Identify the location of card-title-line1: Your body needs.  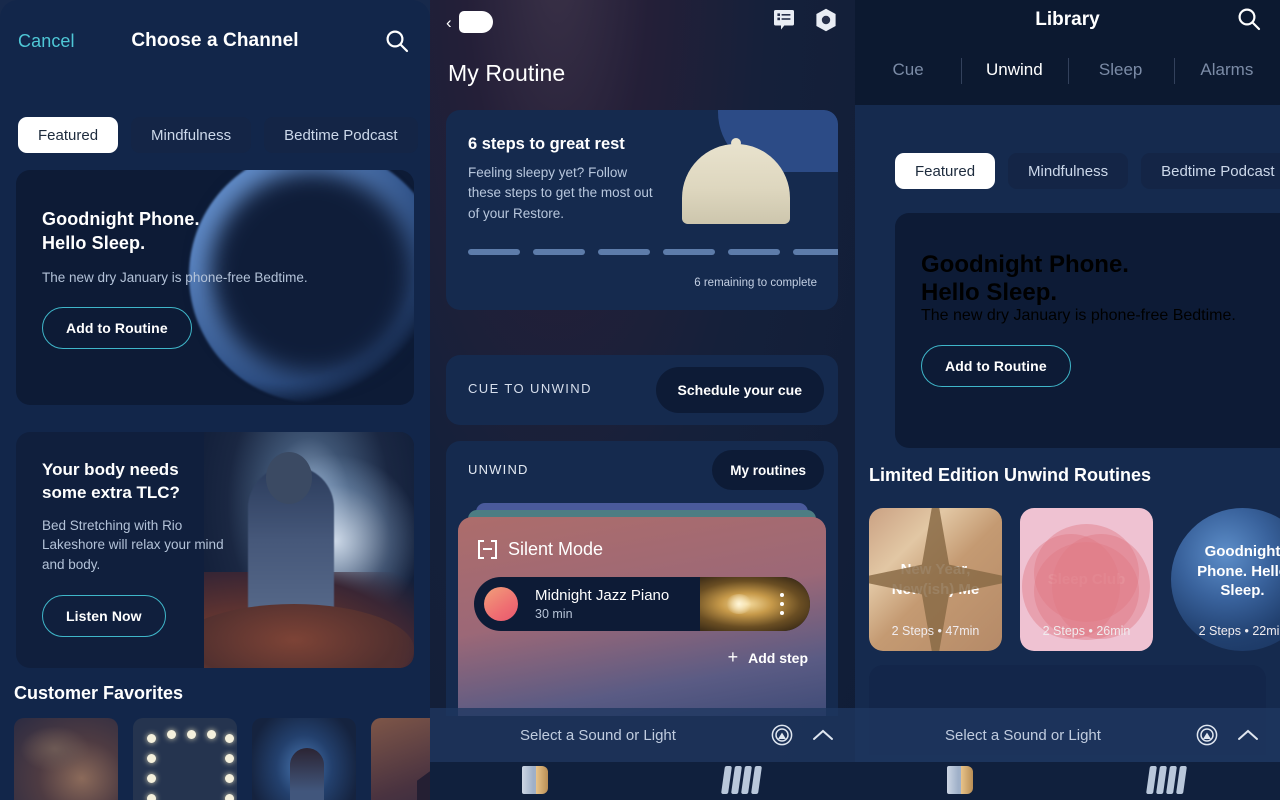
(110, 469).